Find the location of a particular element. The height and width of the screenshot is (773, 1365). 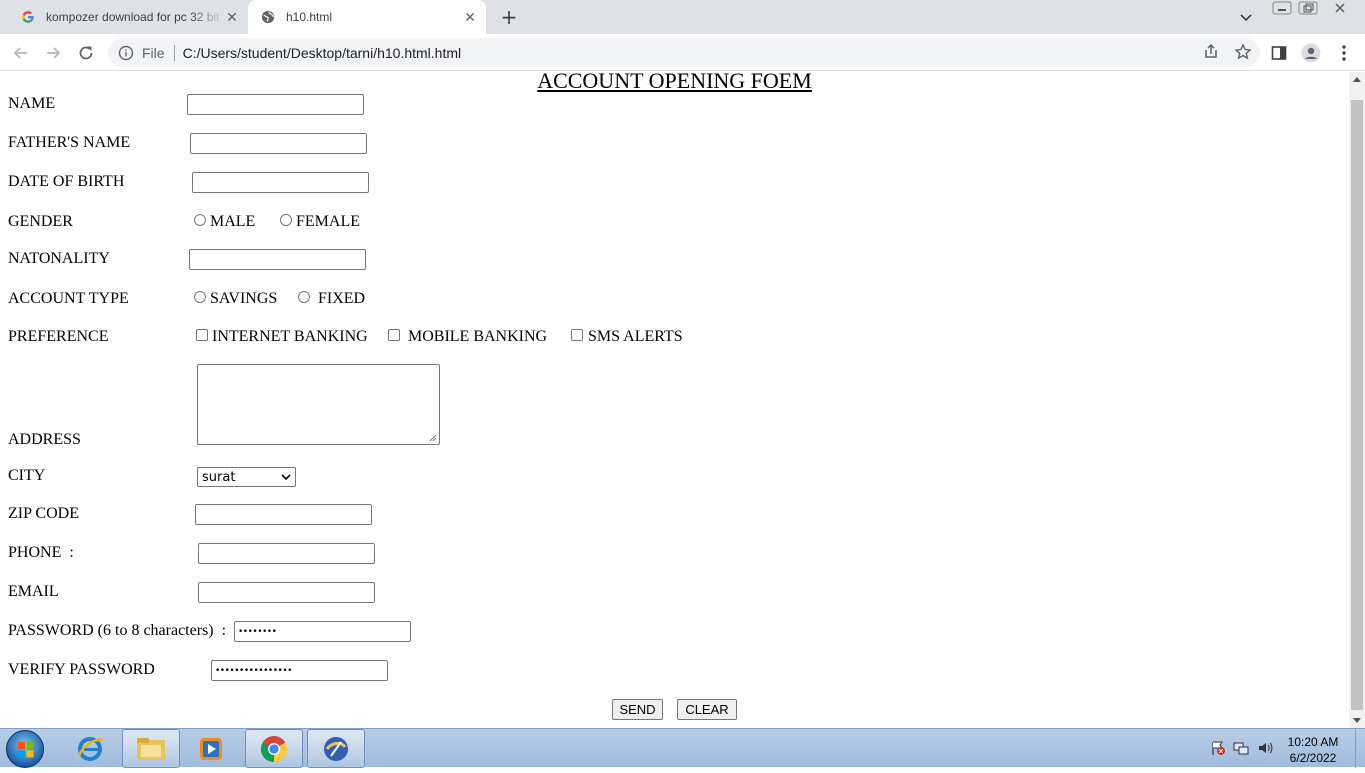

city-label: CITY is located at coordinates (27, 475).